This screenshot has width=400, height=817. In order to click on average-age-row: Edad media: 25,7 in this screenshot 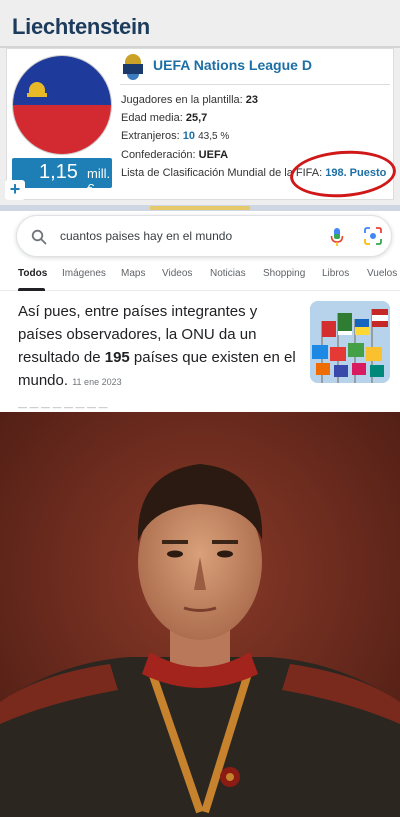, I will do `click(164, 118)`.